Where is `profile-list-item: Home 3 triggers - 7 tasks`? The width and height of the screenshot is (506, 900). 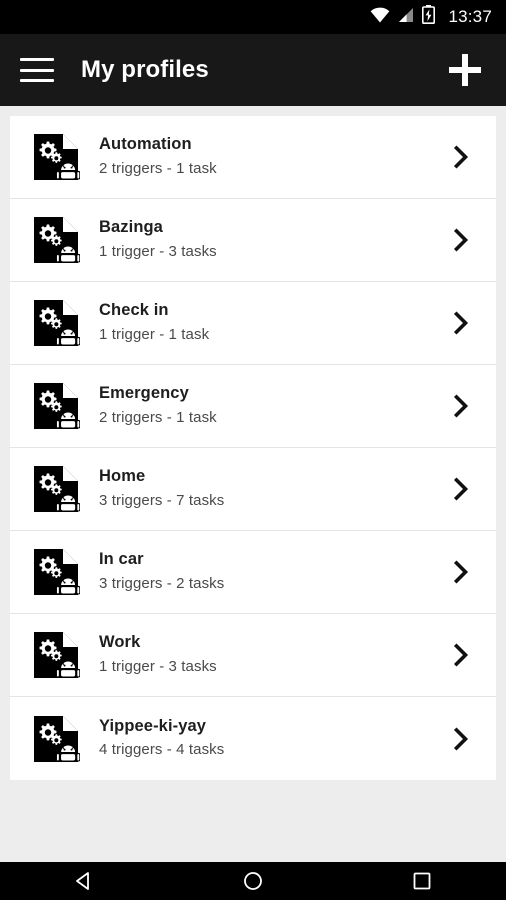
profile-list-item: Home 3 triggers - 7 tasks is located at coordinates (253, 489).